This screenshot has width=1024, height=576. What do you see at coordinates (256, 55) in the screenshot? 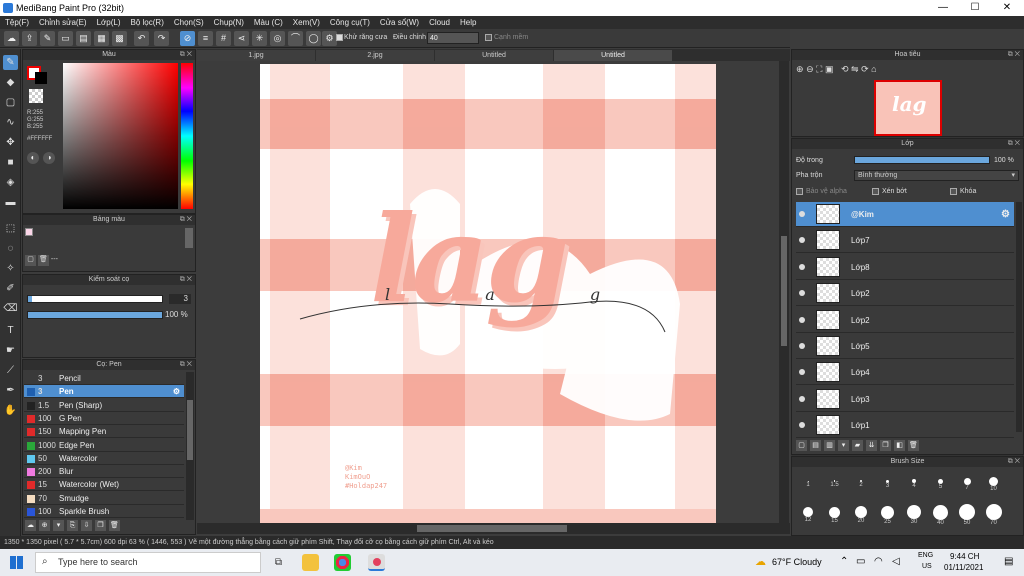
I see `tab-1-jpg: 1.jpg` at bounding box center [256, 55].